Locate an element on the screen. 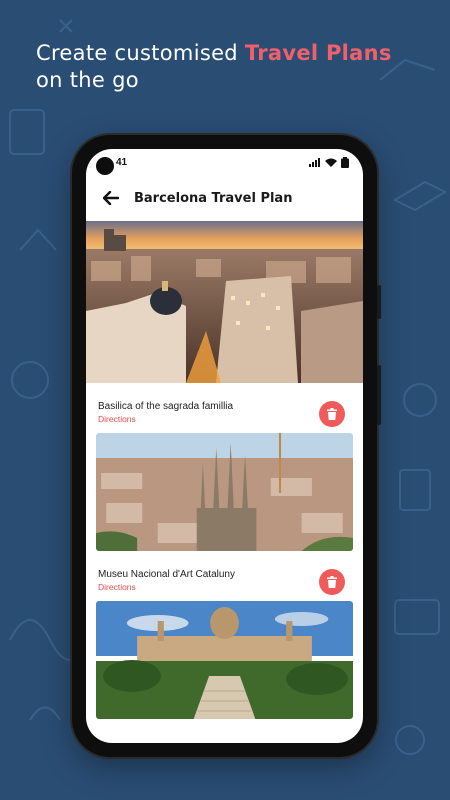 The width and height of the screenshot is (450, 800). plan-card: Museu Nacional d'Art Cataluny Directions is located at coordinates (224, 635).